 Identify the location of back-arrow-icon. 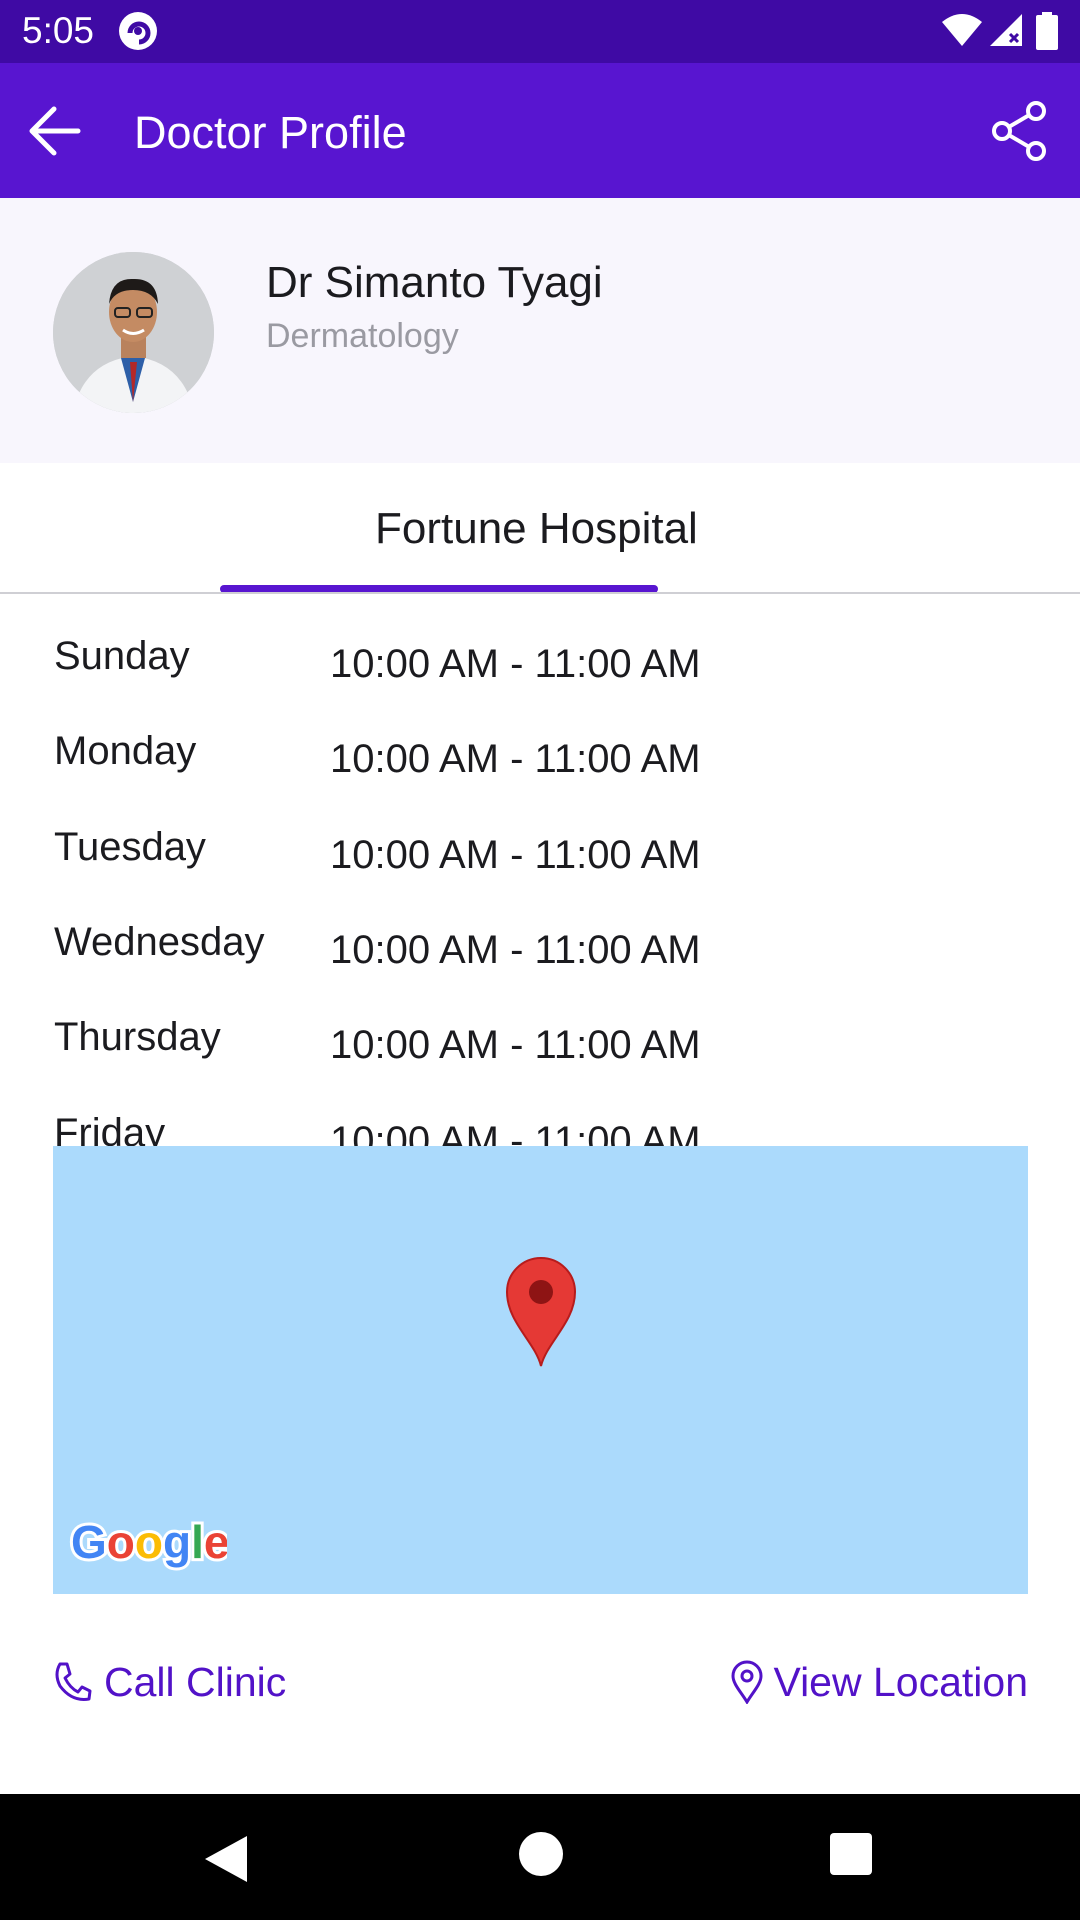
(55, 131).